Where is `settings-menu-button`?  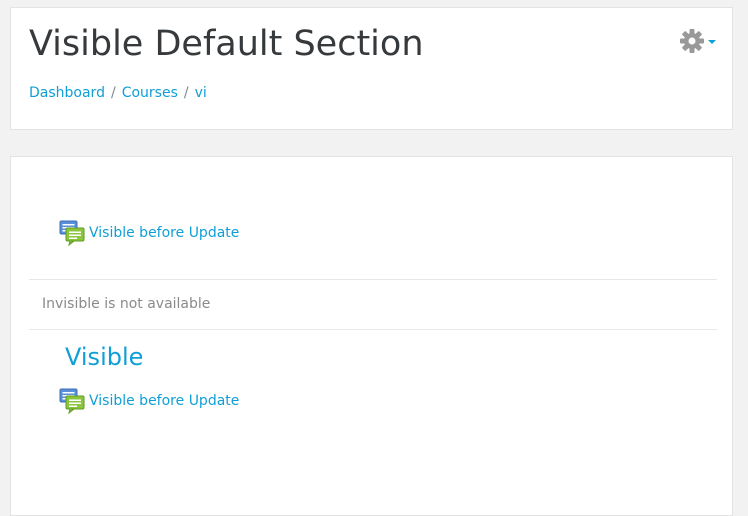
settings-menu-button is located at coordinates (699, 41).